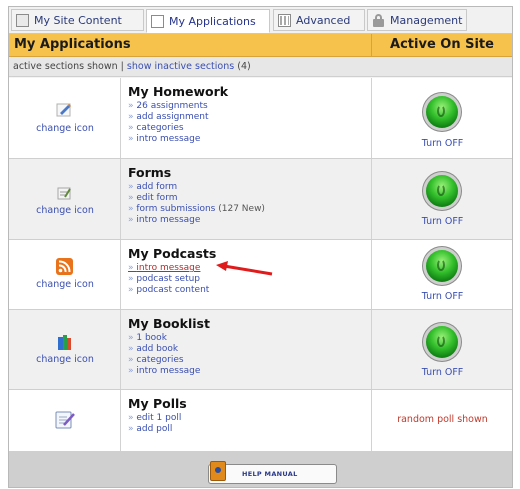 This screenshot has height=489, width=520. I want to click on random-poll-status: random poll shown, so click(442, 419).